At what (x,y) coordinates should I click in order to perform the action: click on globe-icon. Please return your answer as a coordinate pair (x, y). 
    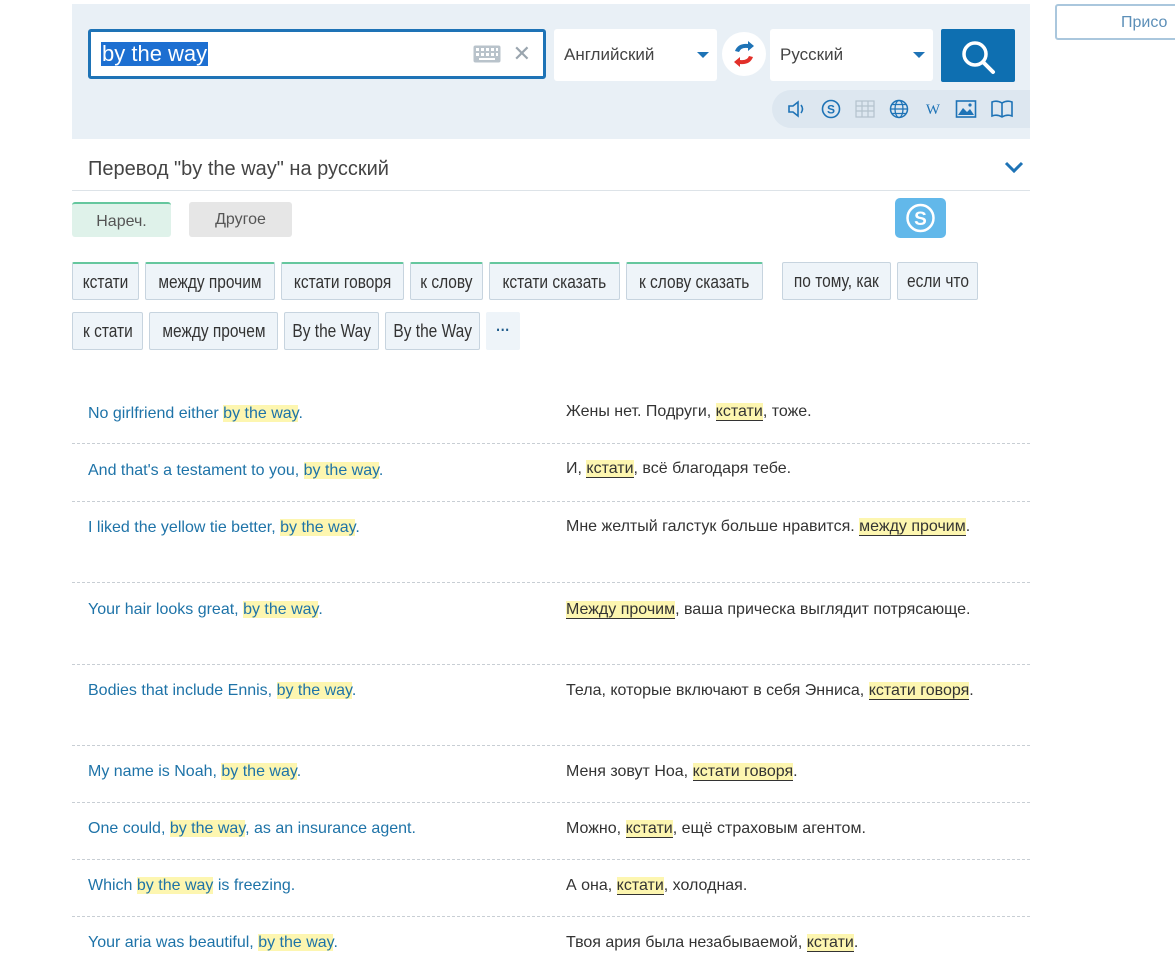
    Looking at the image, I should click on (899, 109).